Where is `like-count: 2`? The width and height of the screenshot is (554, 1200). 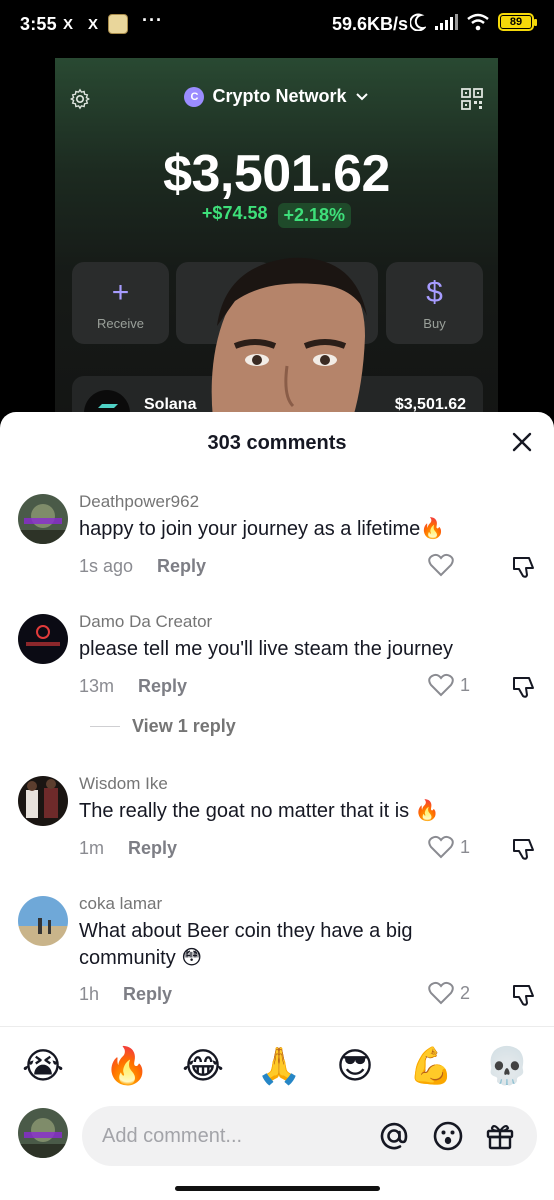
like-count: 2 is located at coordinates (465, 992).